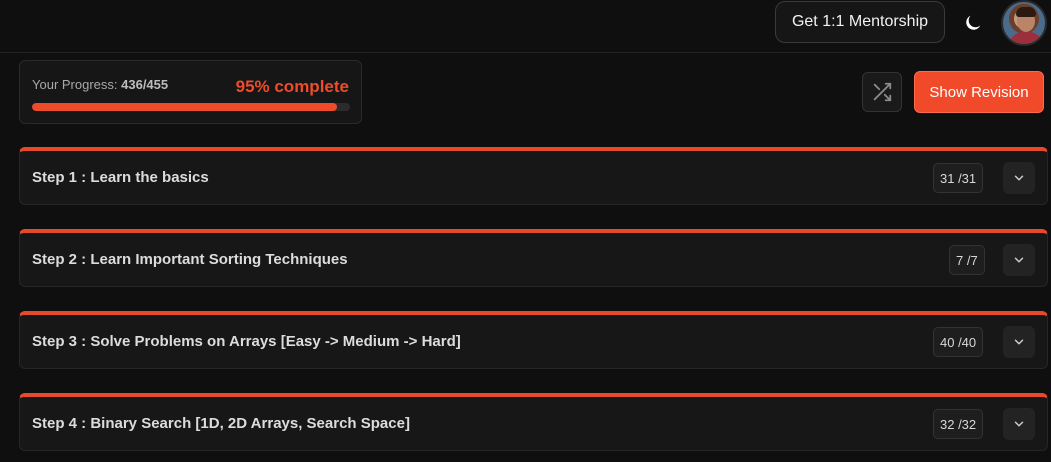 The image size is (1051, 462). I want to click on moon-icon, so click(973, 23).